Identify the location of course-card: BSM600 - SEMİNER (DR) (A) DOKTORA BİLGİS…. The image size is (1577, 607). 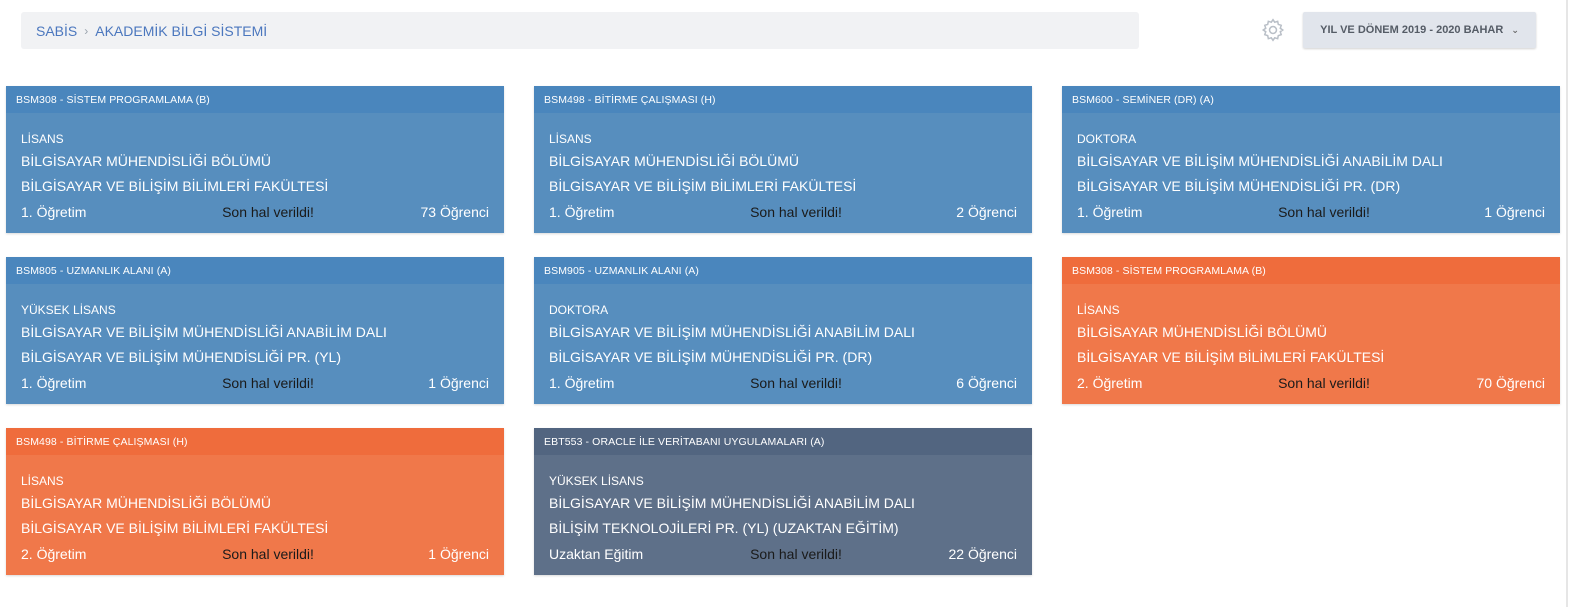
(1311, 159).